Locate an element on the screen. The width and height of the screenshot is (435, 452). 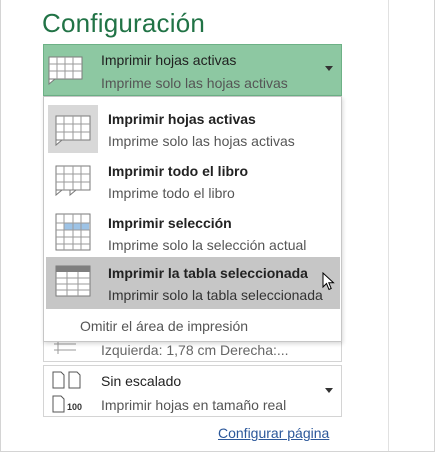
panel-divider is located at coordinates (388, 226).